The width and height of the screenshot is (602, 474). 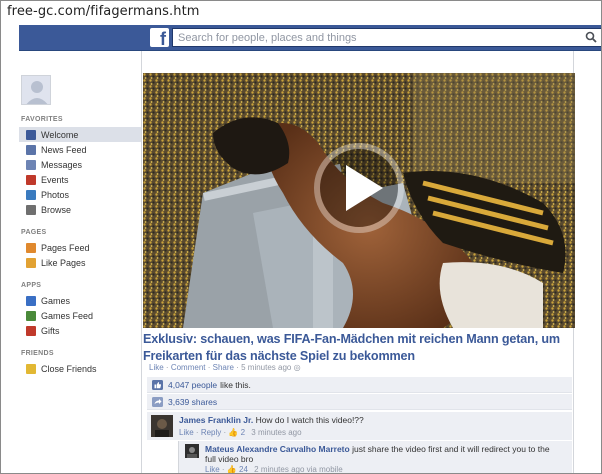 I want to click on star-icon, so click(x=31, y=368).